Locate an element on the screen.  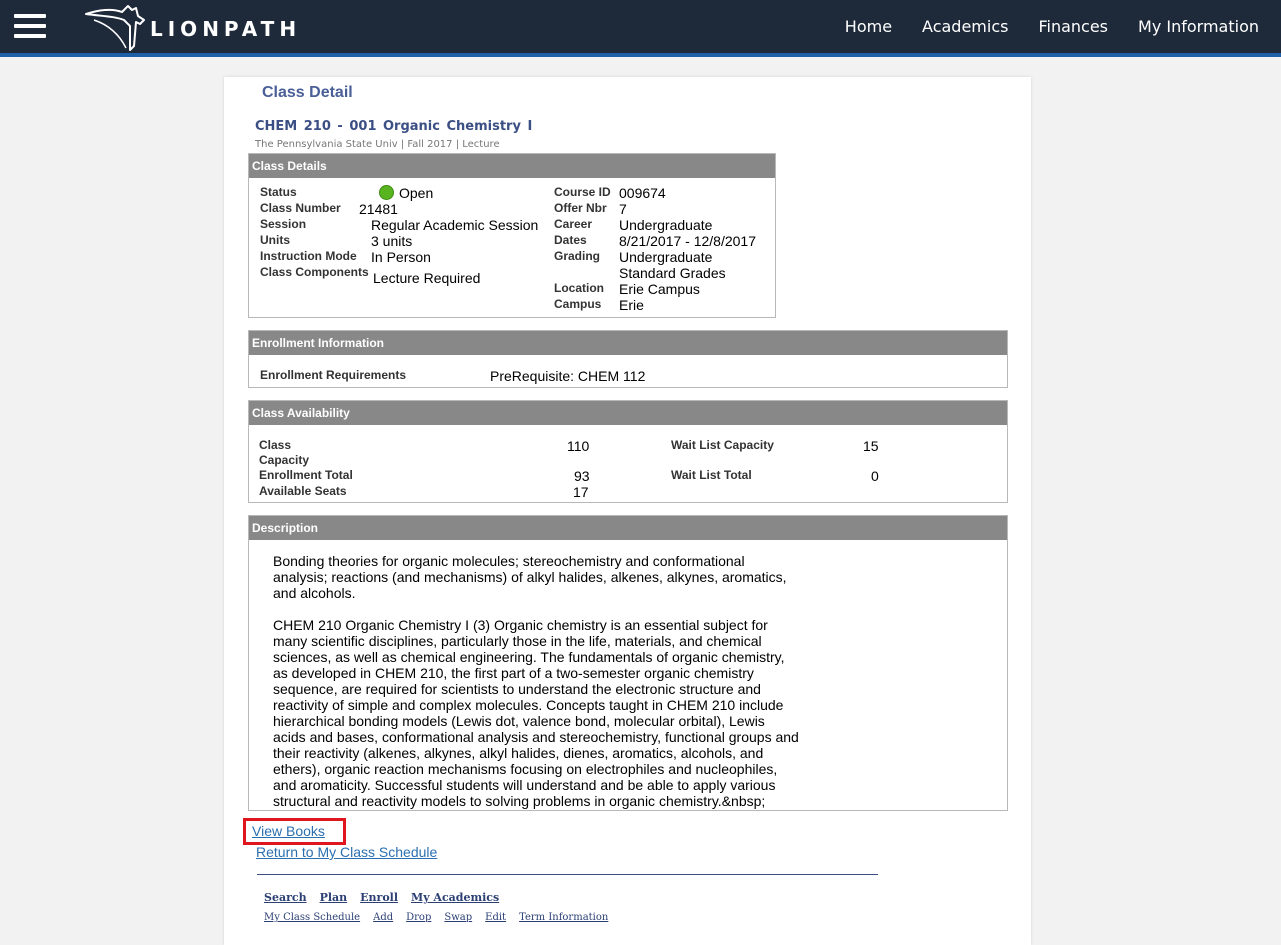
return-to-schedule-link: Return to My Class Schedule is located at coordinates (346, 852).